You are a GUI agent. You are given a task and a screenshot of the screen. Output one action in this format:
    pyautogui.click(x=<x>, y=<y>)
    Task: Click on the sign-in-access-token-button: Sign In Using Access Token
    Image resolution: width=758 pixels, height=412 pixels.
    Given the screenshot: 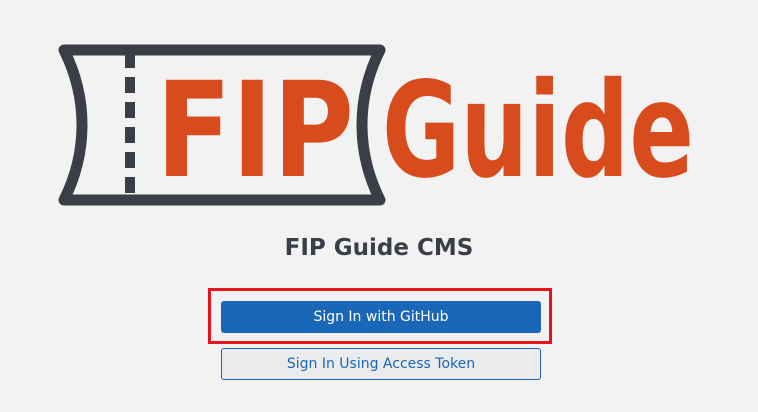 What is the action you would take?
    pyautogui.click(x=381, y=364)
    